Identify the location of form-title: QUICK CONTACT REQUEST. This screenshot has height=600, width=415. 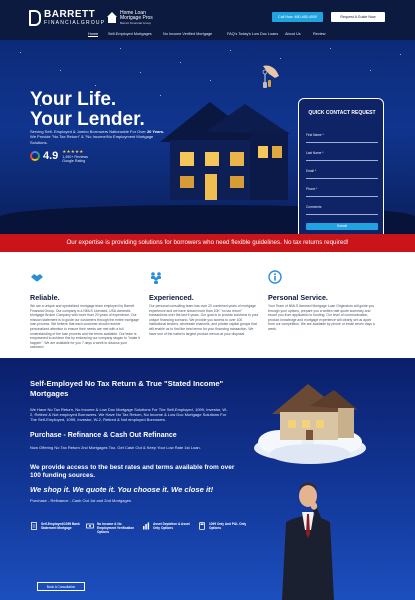
(342, 113).